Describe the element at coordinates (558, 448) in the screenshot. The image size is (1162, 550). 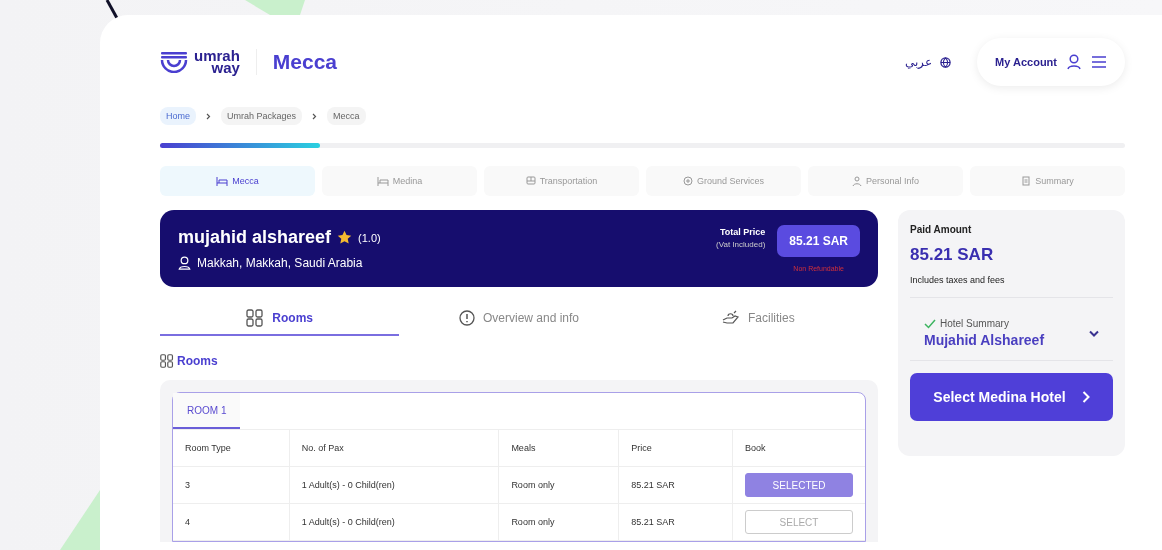
I see `column-header: Meals` at that location.